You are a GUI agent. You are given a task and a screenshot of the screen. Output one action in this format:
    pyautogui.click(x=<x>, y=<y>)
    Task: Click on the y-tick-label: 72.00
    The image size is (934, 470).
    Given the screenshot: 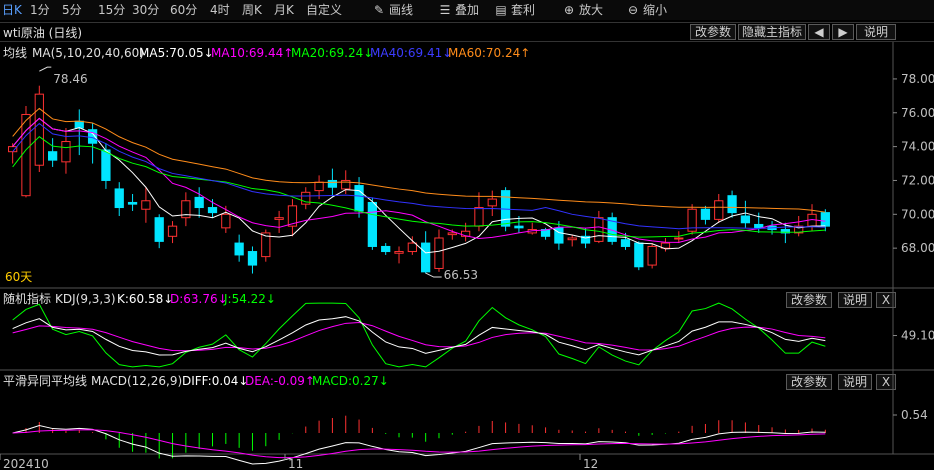 What is the action you would take?
    pyautogui.click(x=917, y=180)
    